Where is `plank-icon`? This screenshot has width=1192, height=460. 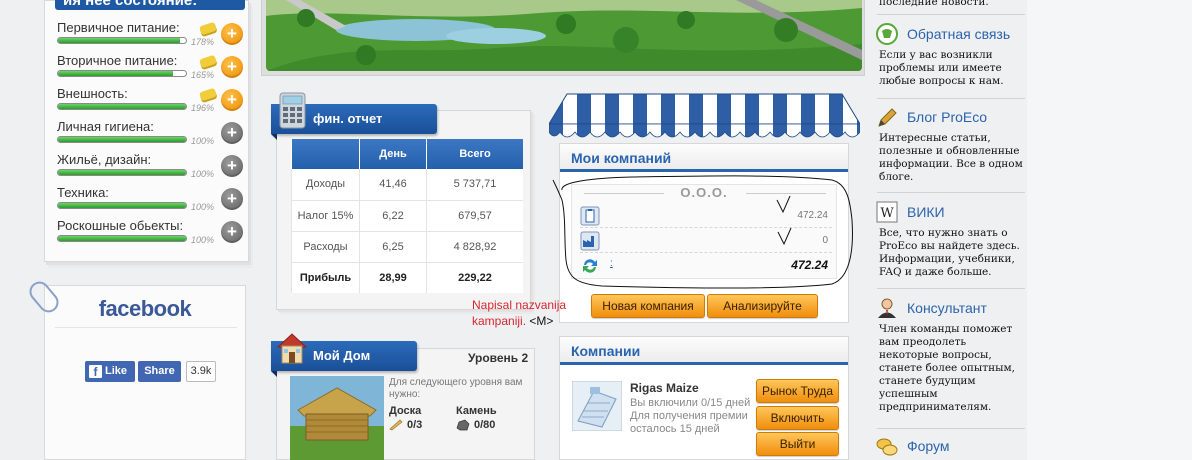
plank-icon is located at coordinates (396, 425).